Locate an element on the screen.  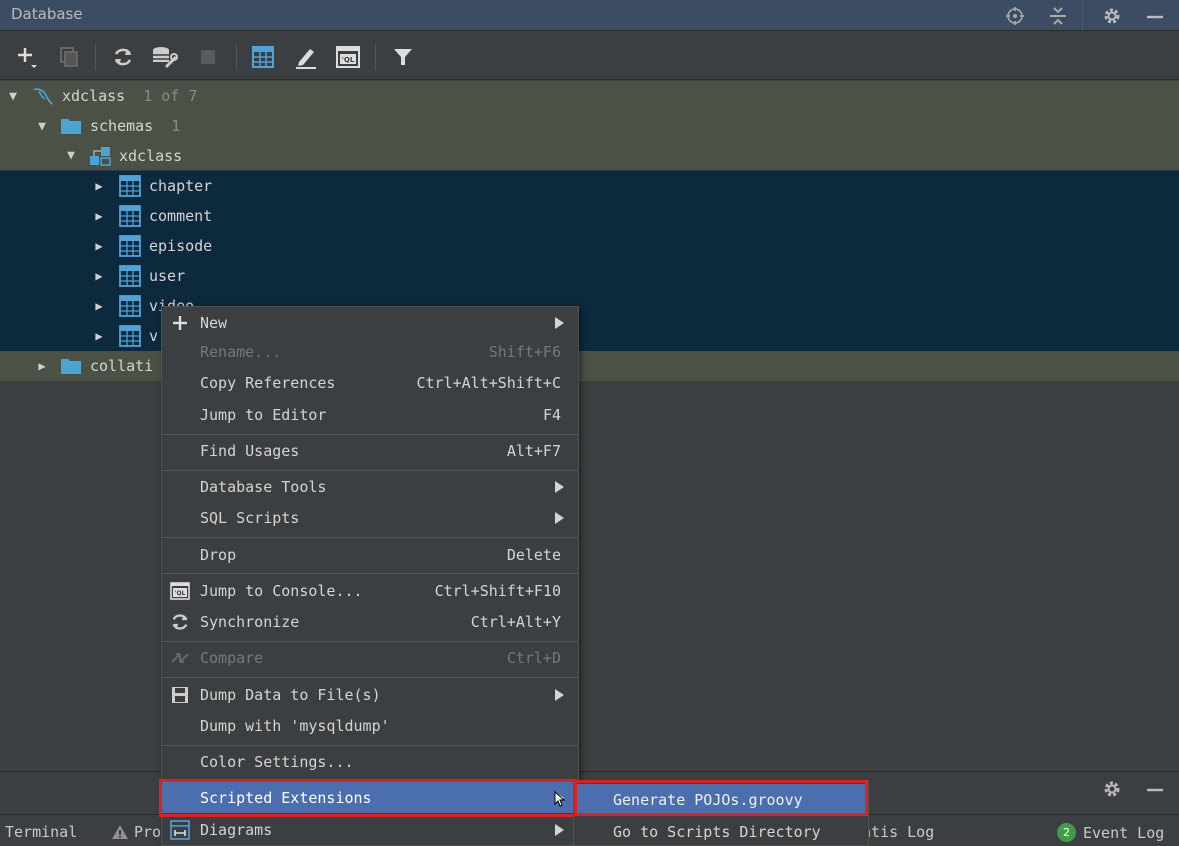
menu-item-synchronize: Synchronize Ctrl+Alt+Y is located at coordinates (370, 621).